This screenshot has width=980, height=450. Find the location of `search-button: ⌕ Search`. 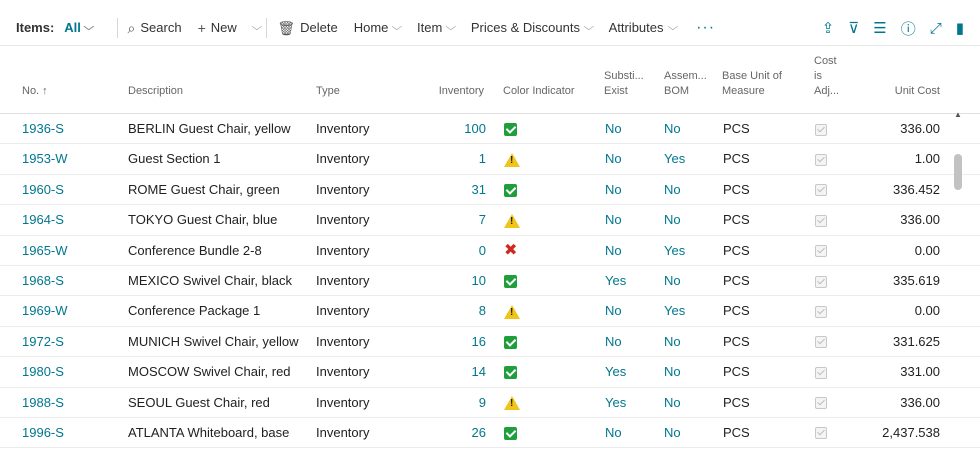

search-button: ⌕ Search is located at coordinates (155, 27).